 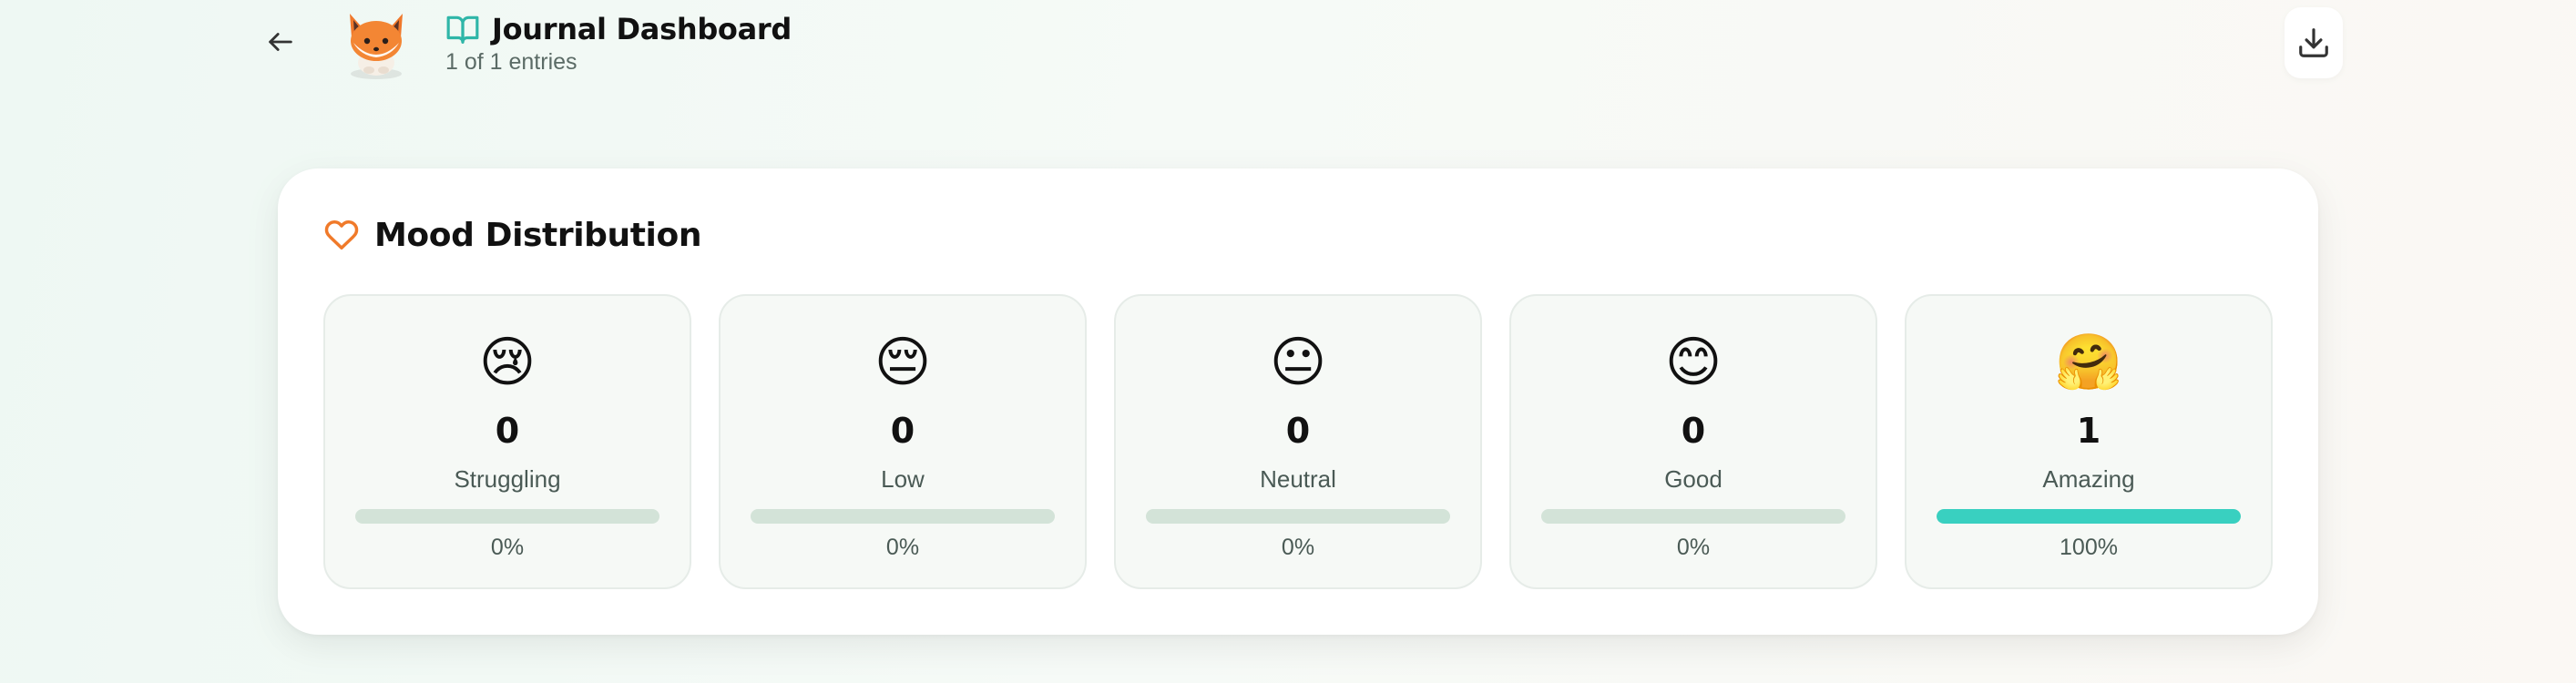 I want to click on mood-label: Low, so click(x=903, y=479).